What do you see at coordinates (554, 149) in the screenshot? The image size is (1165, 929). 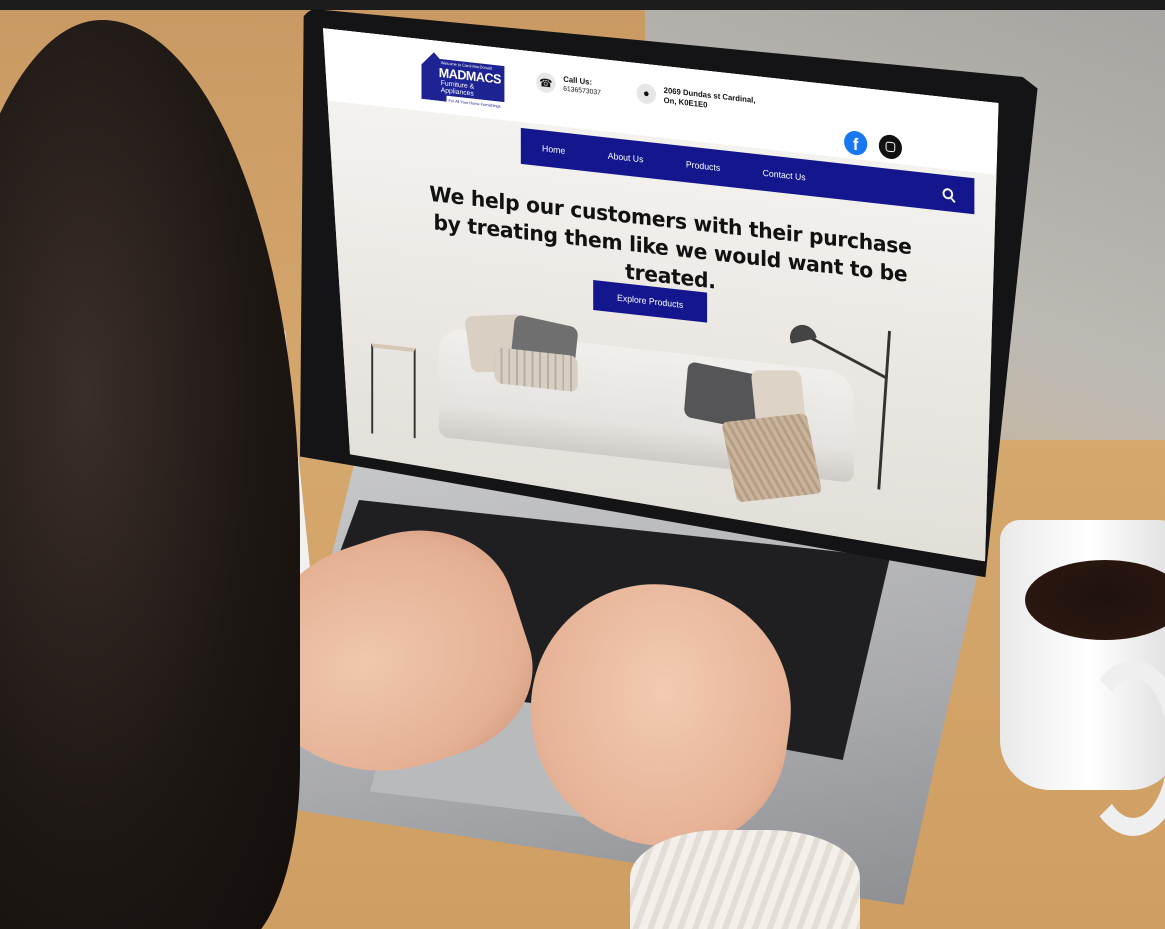 I see `nav-item-home: Home` at bounding box center [554, 149].